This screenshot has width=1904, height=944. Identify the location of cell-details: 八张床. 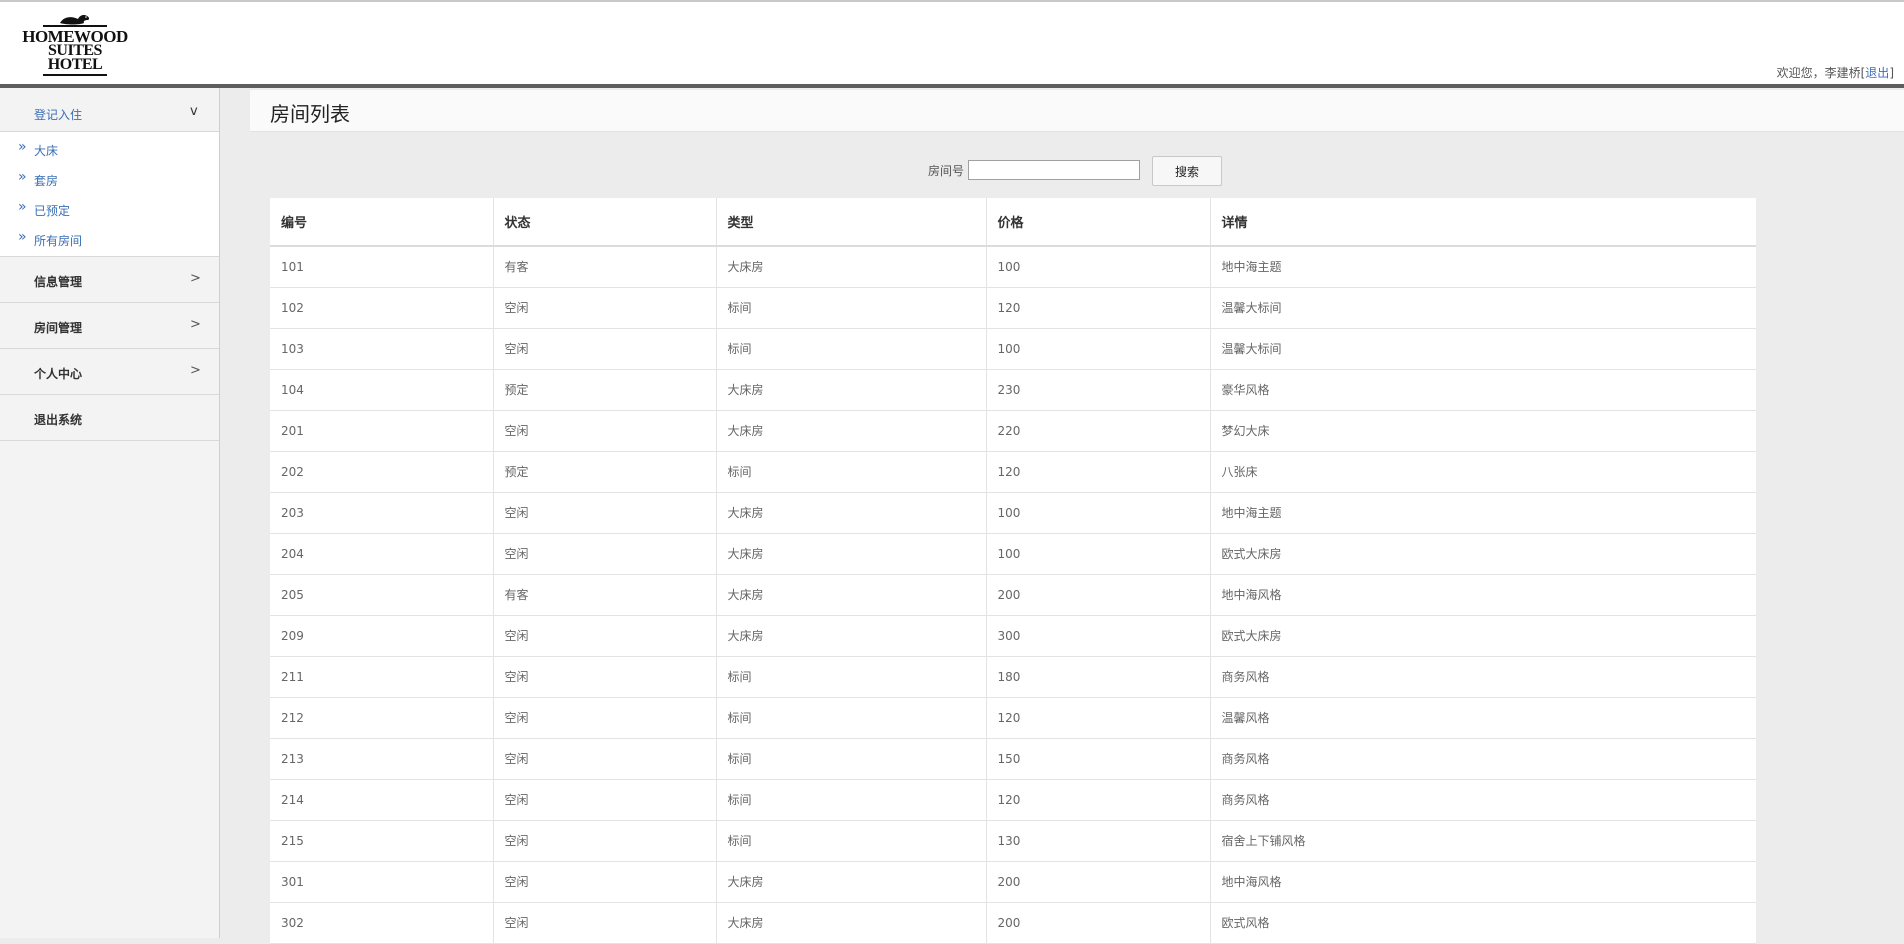
(1483, 472).